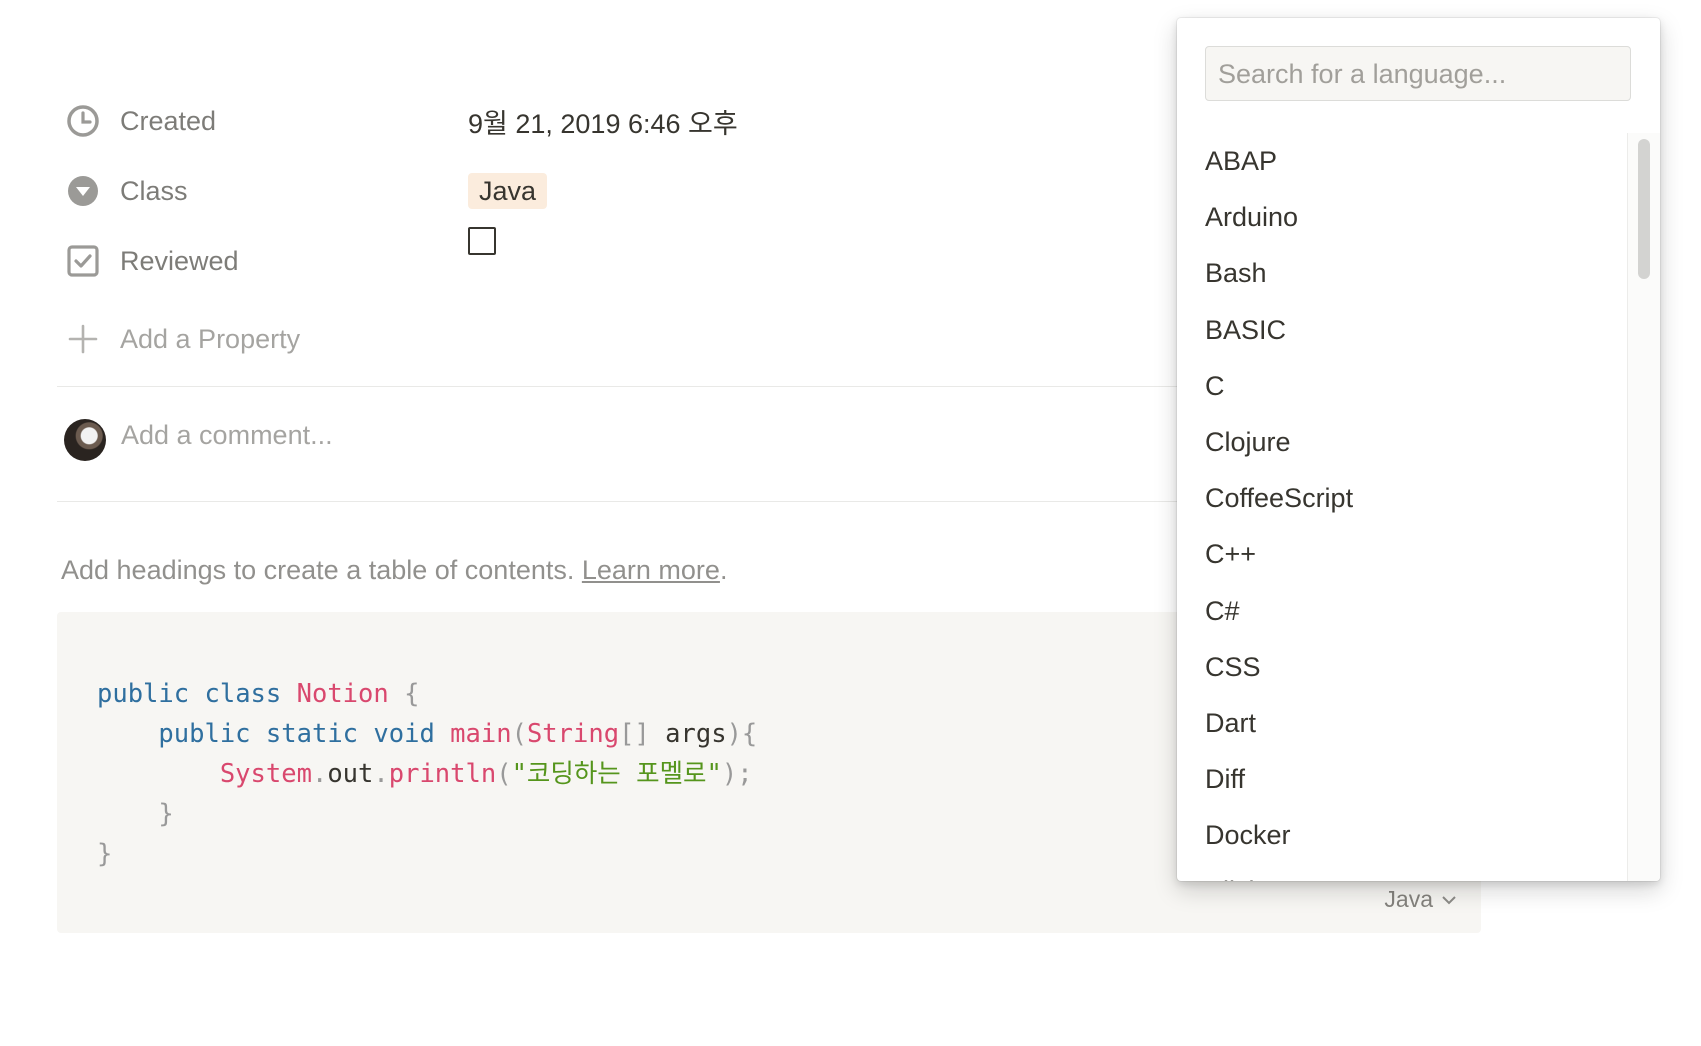  What do you see at coordinates (243, 694) in the screenshot?
I see `code-token: class` at bounding box center [243, 694].